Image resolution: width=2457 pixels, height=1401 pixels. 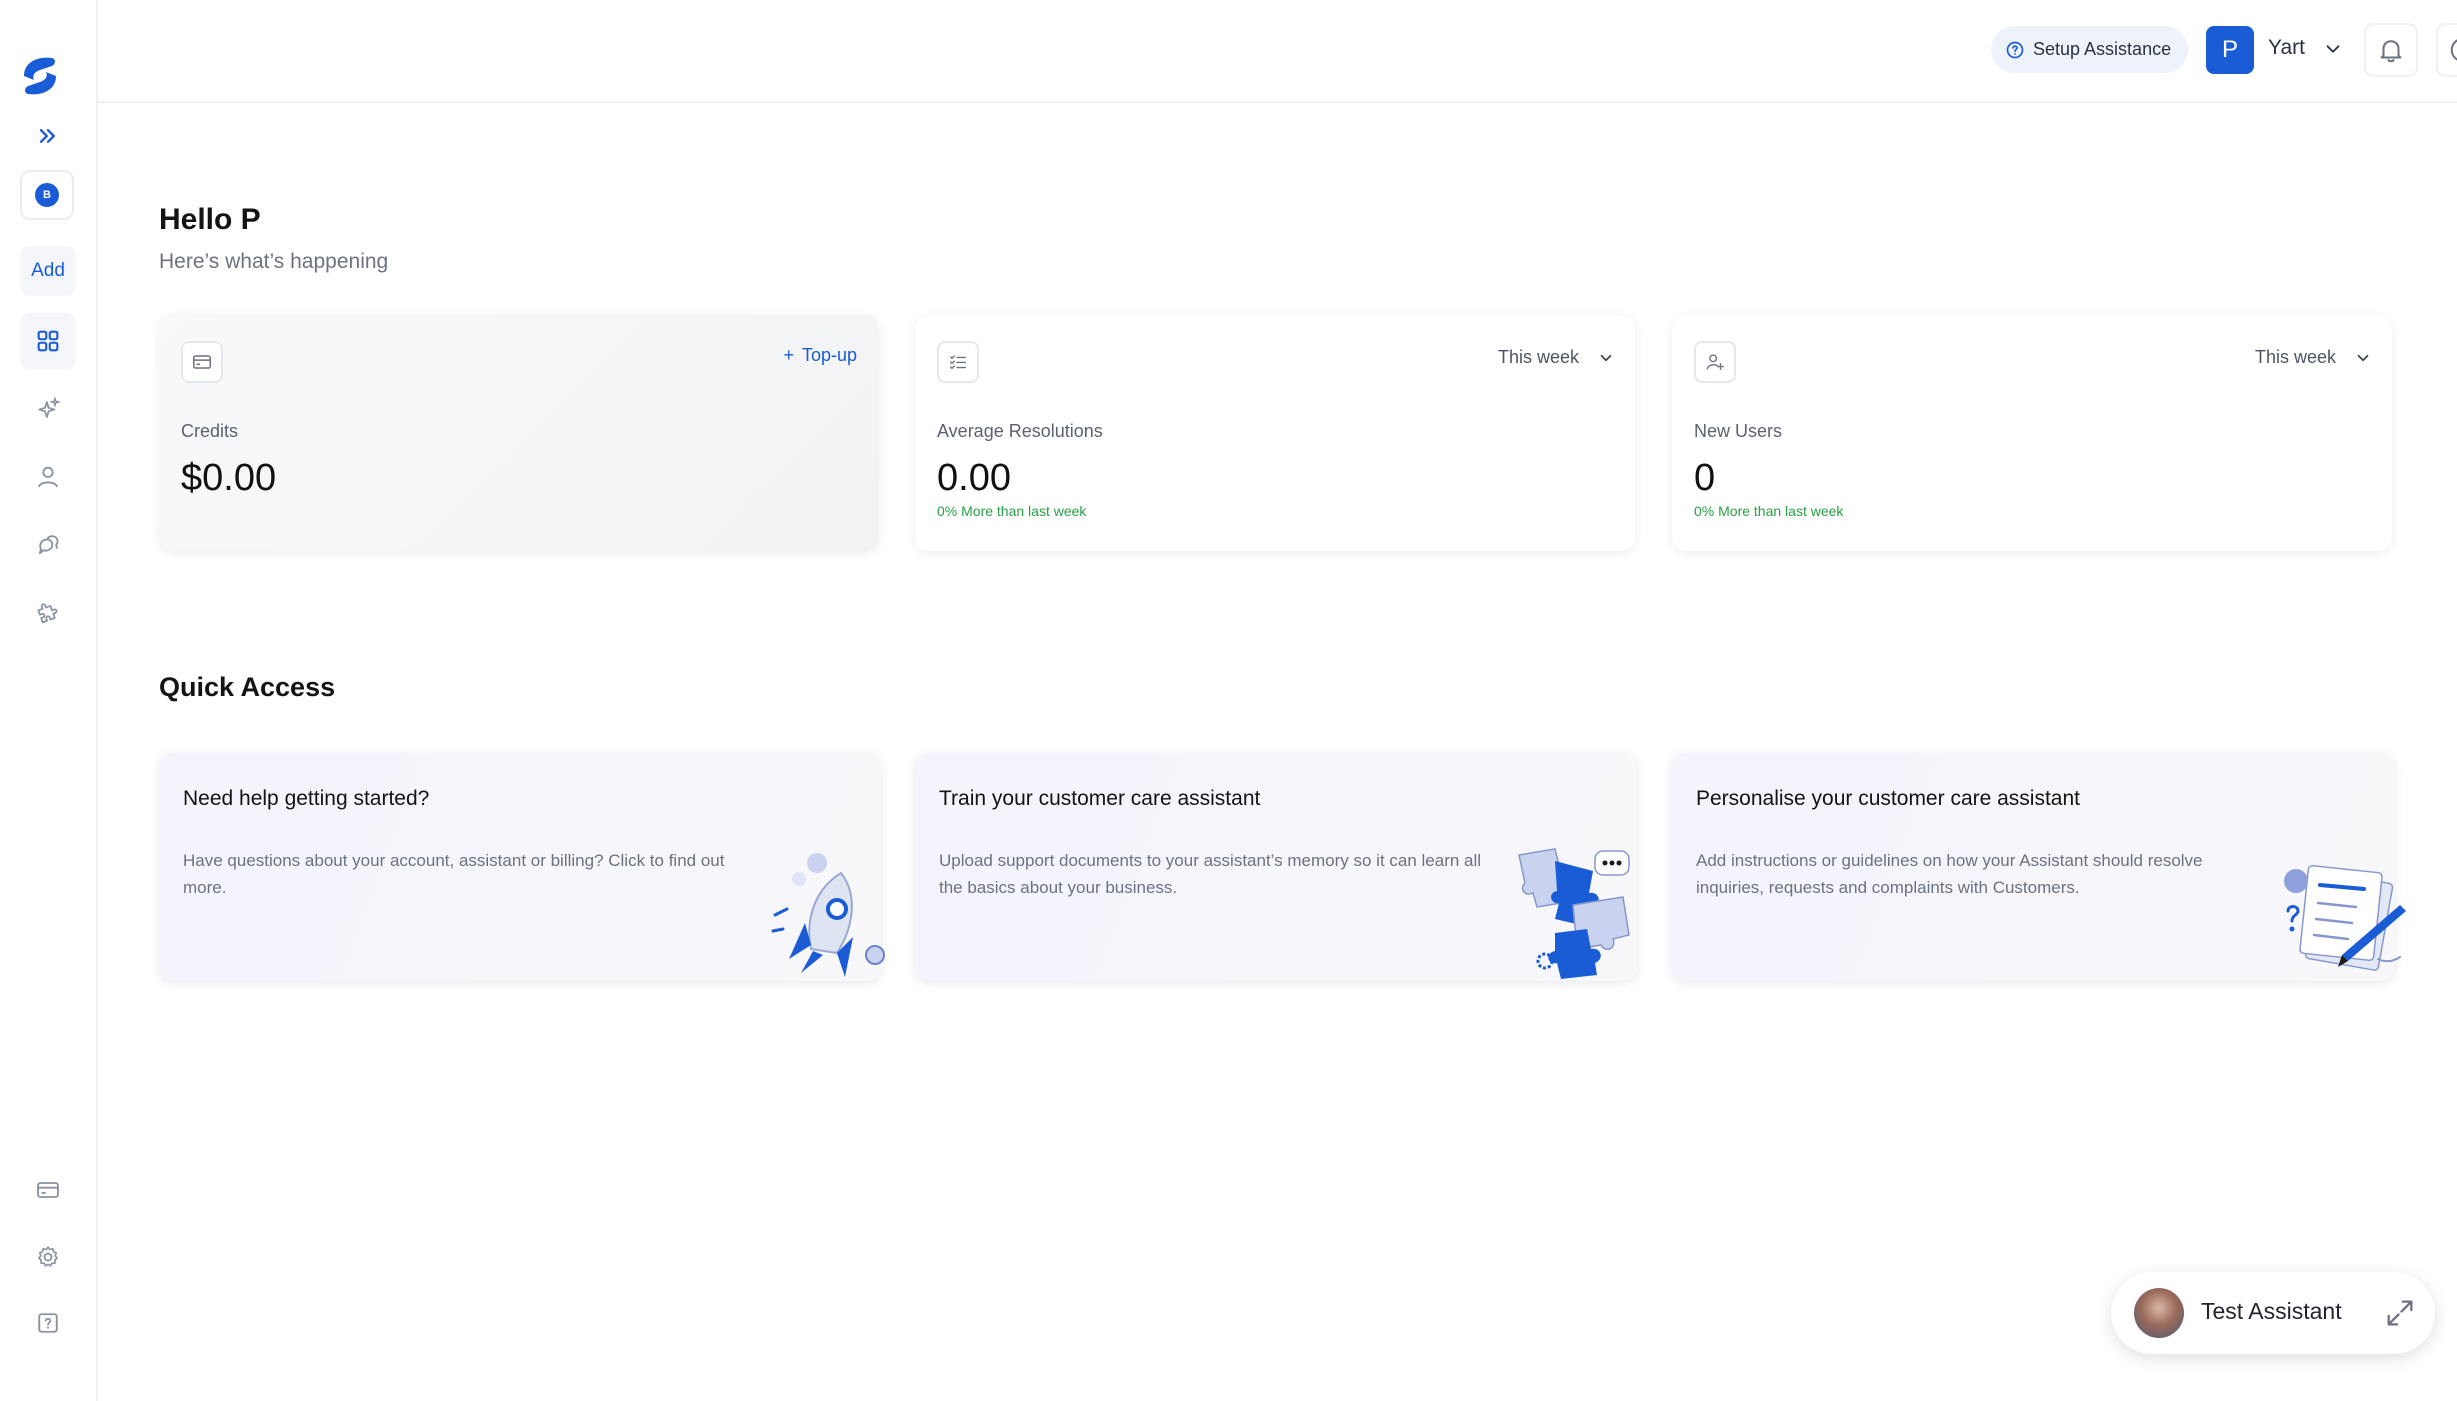 I want to click on sidebar-item-help, so click(x=48, y=1323).